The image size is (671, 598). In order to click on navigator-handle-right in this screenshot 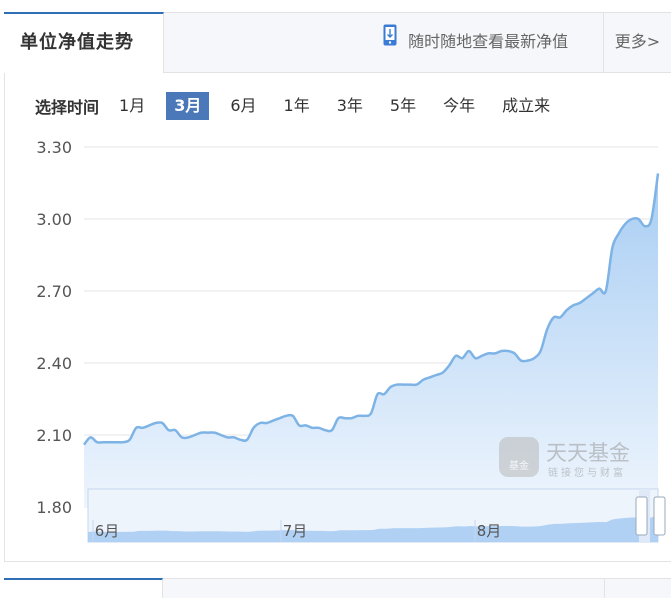, I will do `click(659, 516)`.